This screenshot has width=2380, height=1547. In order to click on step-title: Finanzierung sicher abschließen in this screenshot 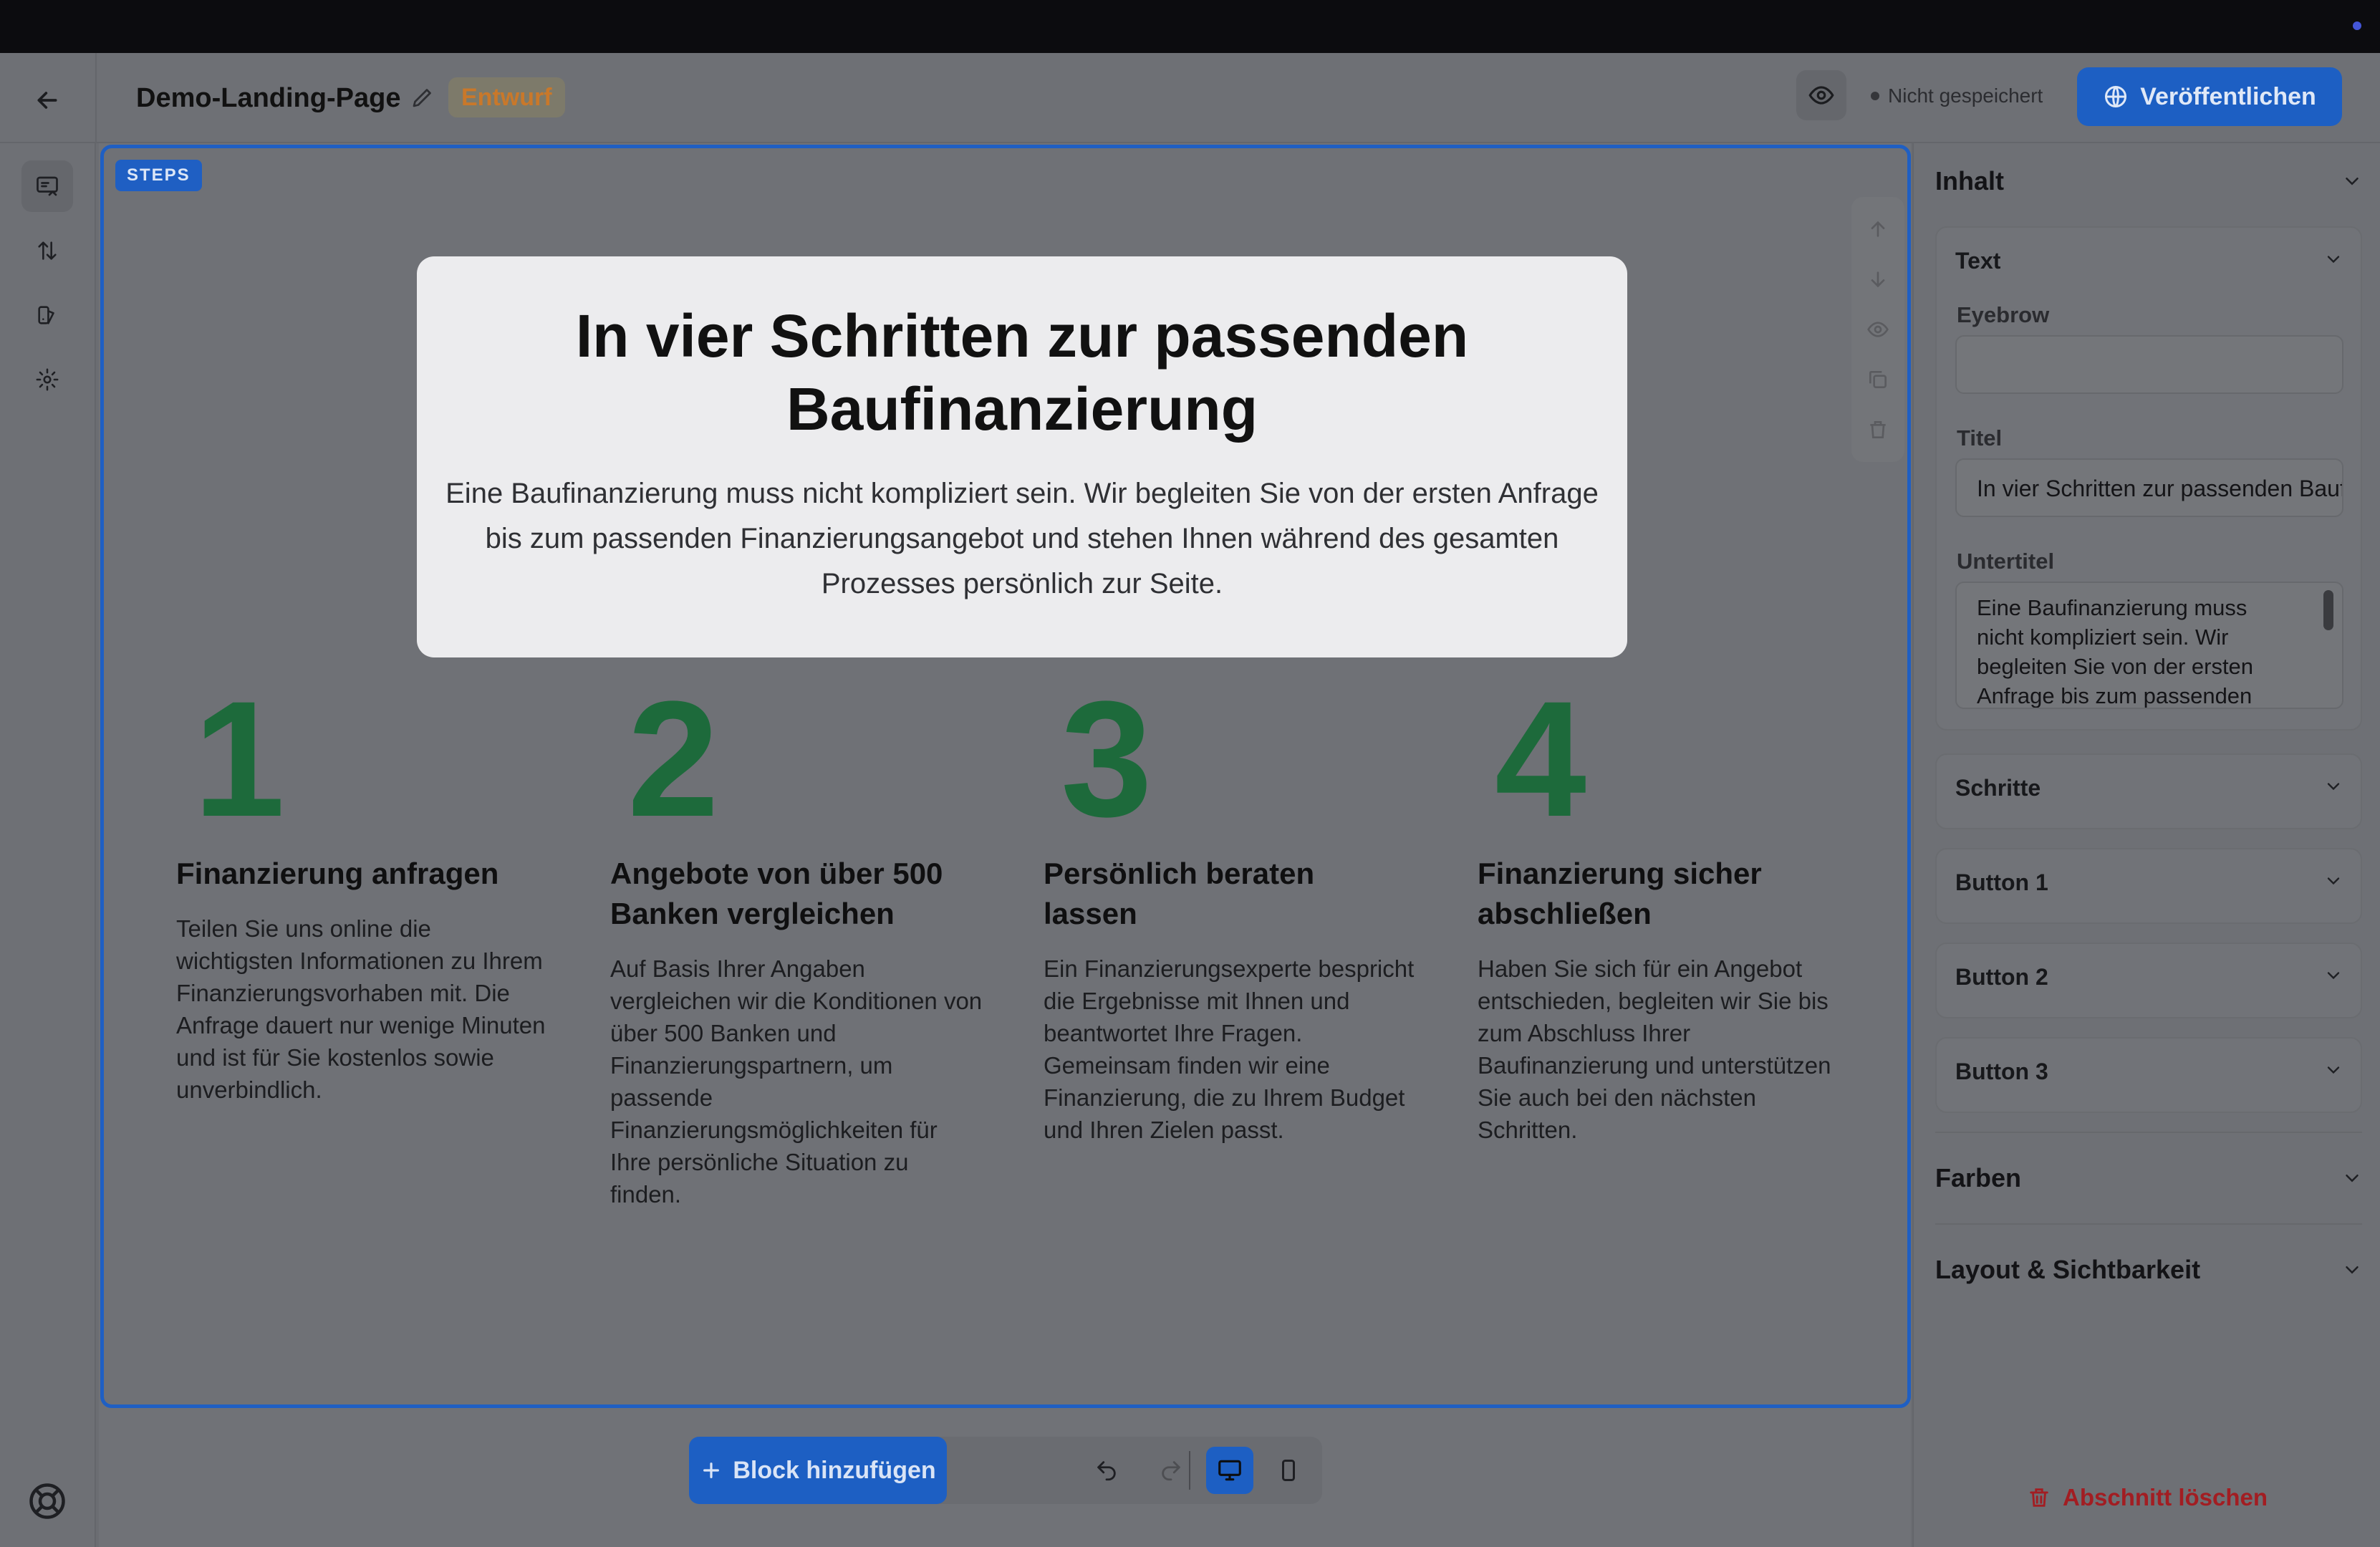, I will do `click(1620, 893)`.